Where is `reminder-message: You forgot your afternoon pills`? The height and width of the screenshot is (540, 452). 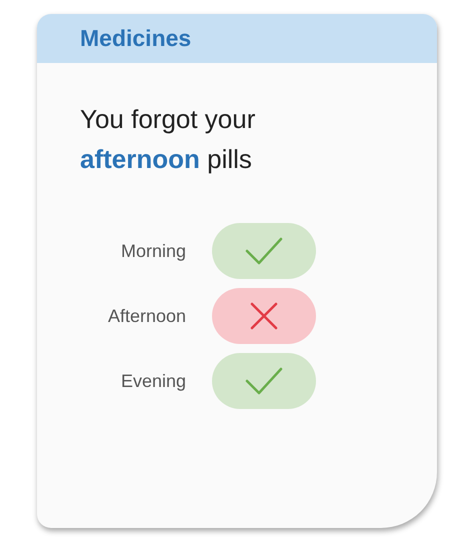 reminder-message: You forgot your afternoon pills is located at coordinates (168, 139).